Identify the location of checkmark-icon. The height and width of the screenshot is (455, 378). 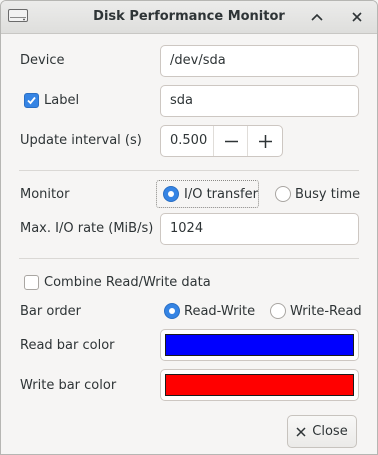
(31, 100).